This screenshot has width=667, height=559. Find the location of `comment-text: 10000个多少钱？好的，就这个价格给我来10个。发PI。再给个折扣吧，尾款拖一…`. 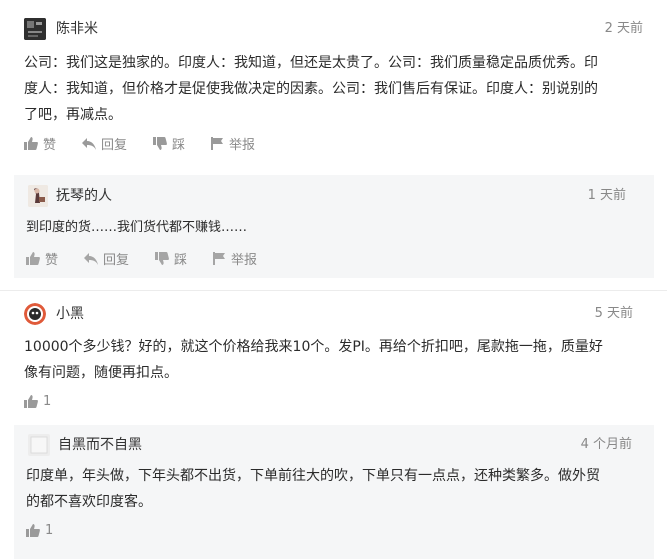

comment-text: 10000个多少钱？好的，就这个价格给我来10个。发PI。再给个折扣吧，尾款拖一… is located at coordinates (339, 360).